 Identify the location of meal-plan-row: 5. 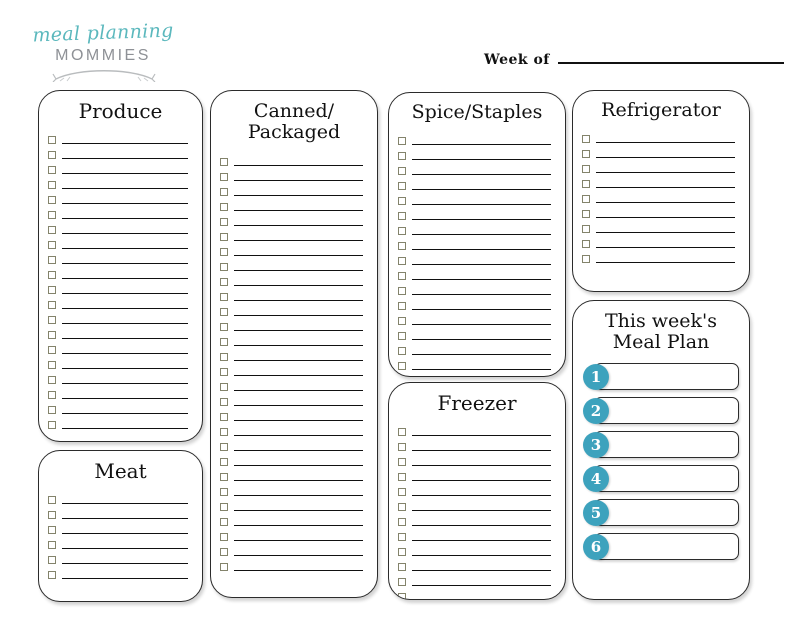
(661, 512).